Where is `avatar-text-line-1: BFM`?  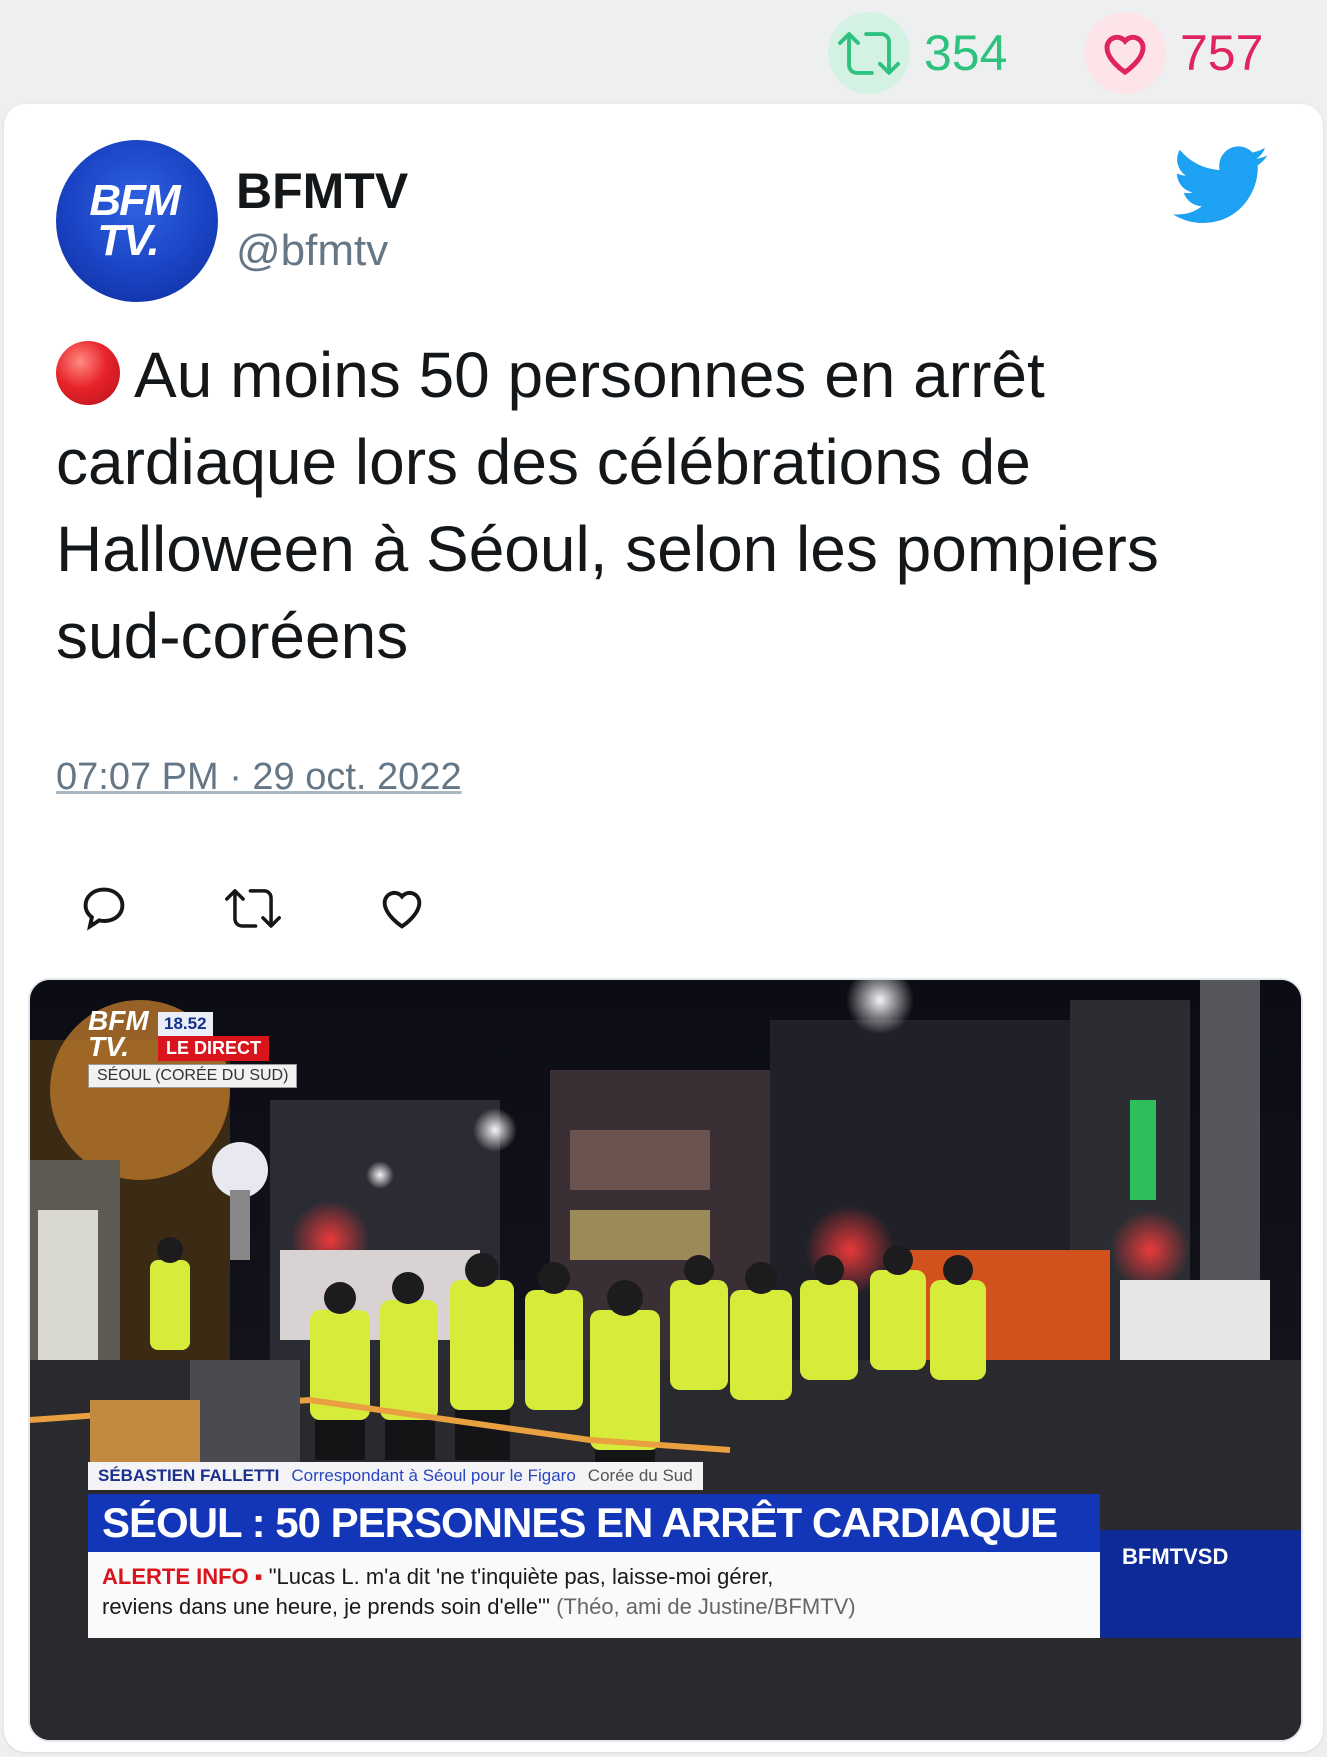
avatar-text-line-1: BFM is located at coordinates (134, 200).